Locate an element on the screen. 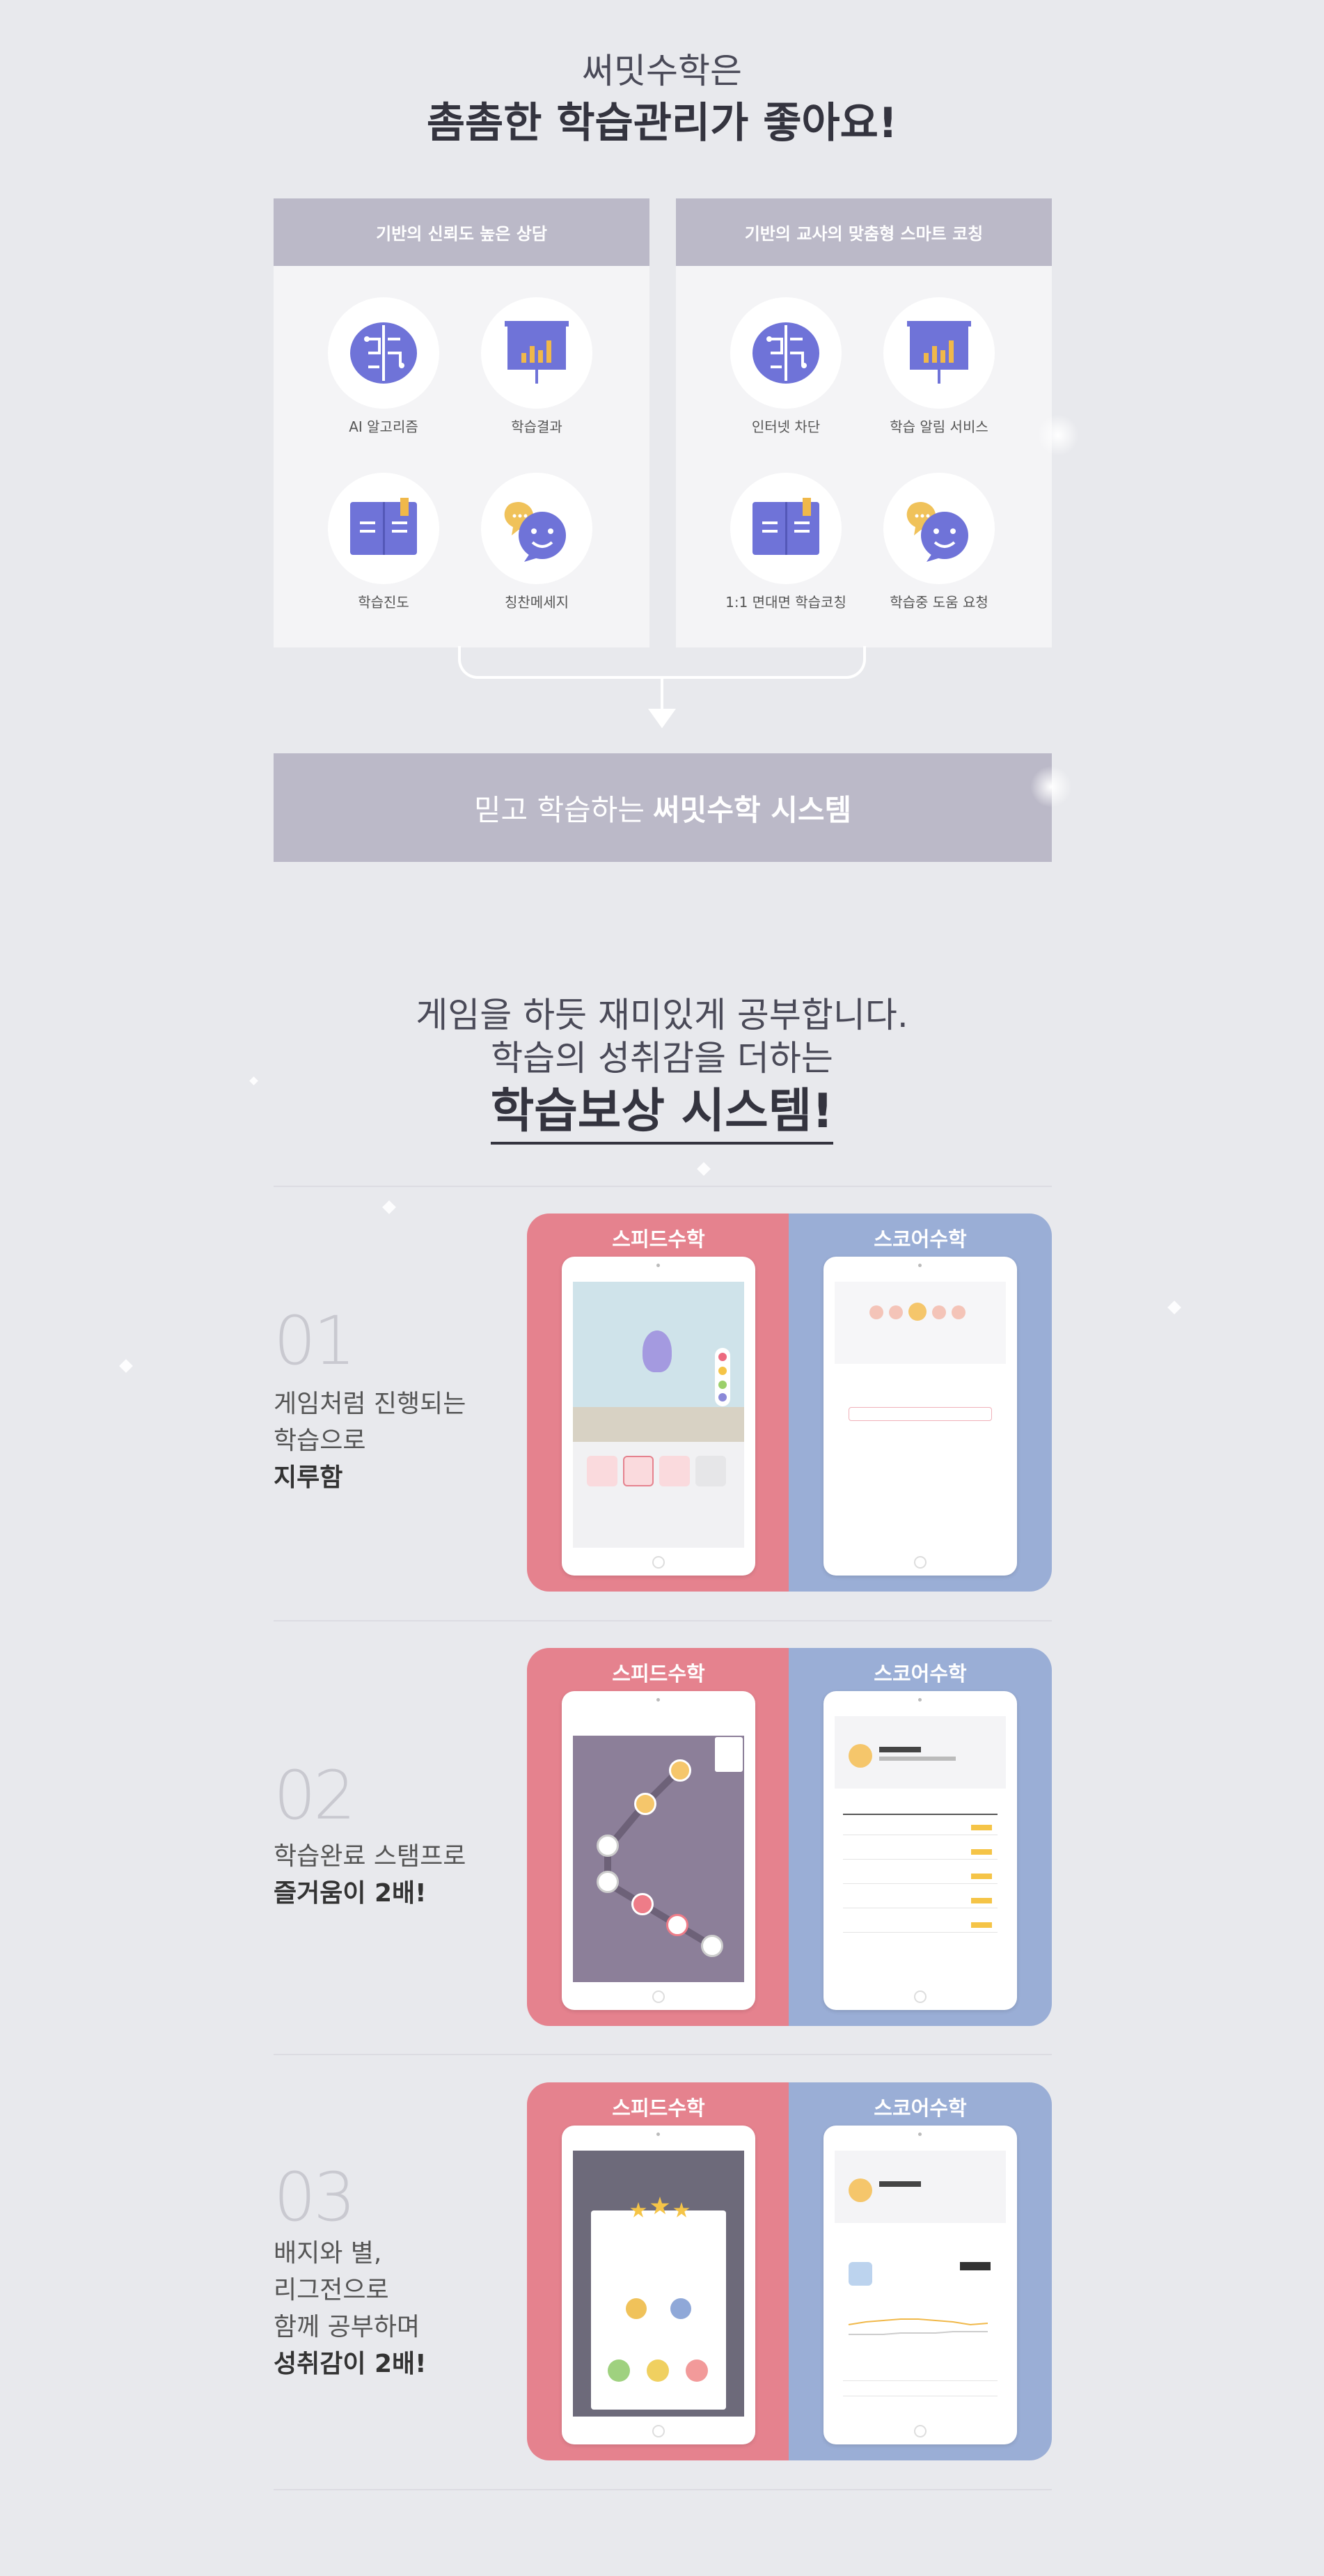 This screenshot has width=1324, height=2576. game-screen is located at coordinates (658, 1415).